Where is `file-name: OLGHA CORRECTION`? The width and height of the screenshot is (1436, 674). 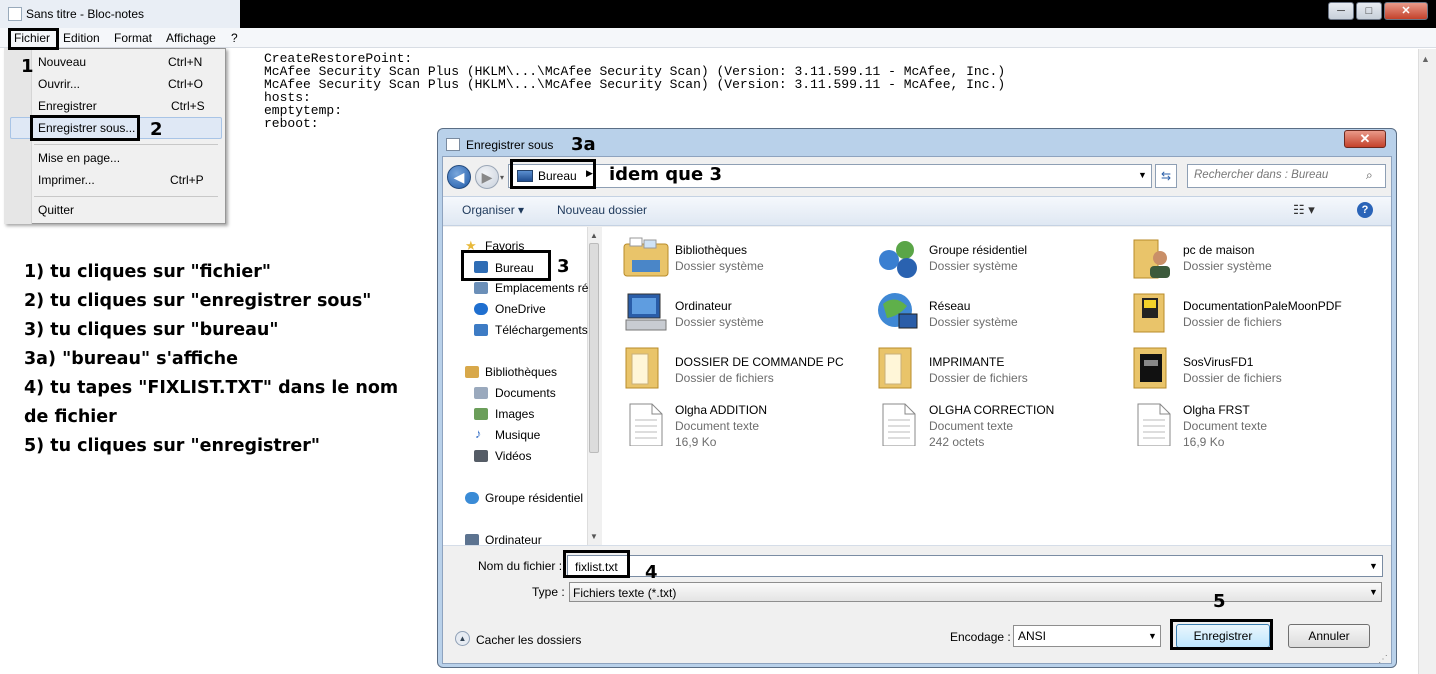
file-name: OLGHA CORRECTION is located at coordinates (991, 410).